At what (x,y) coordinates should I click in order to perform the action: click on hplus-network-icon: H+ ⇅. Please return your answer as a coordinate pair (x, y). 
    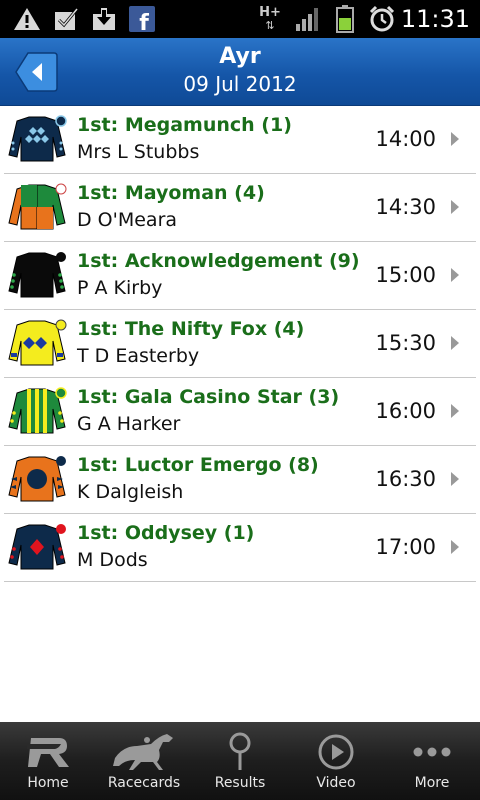
    Looking at the image, I should click on (270, 18).